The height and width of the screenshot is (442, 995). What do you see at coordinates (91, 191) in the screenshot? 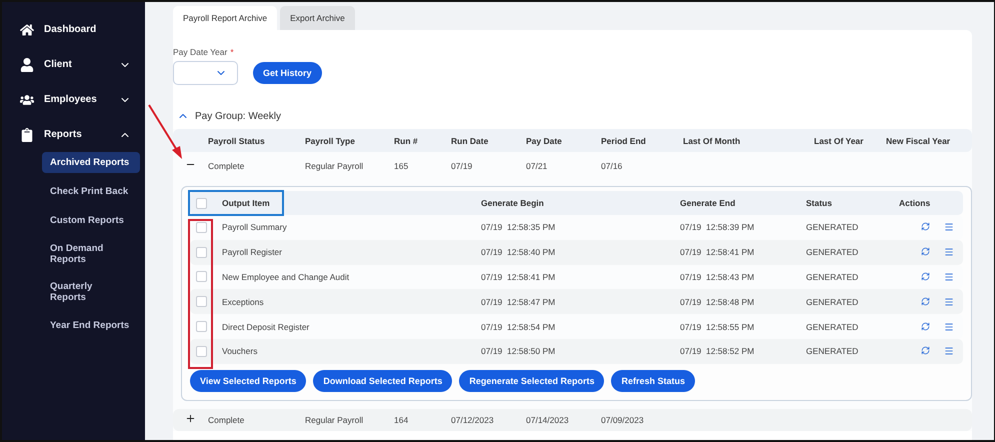
I see `nav-subitem: Check Print Back` at bounding box center [91, 191].